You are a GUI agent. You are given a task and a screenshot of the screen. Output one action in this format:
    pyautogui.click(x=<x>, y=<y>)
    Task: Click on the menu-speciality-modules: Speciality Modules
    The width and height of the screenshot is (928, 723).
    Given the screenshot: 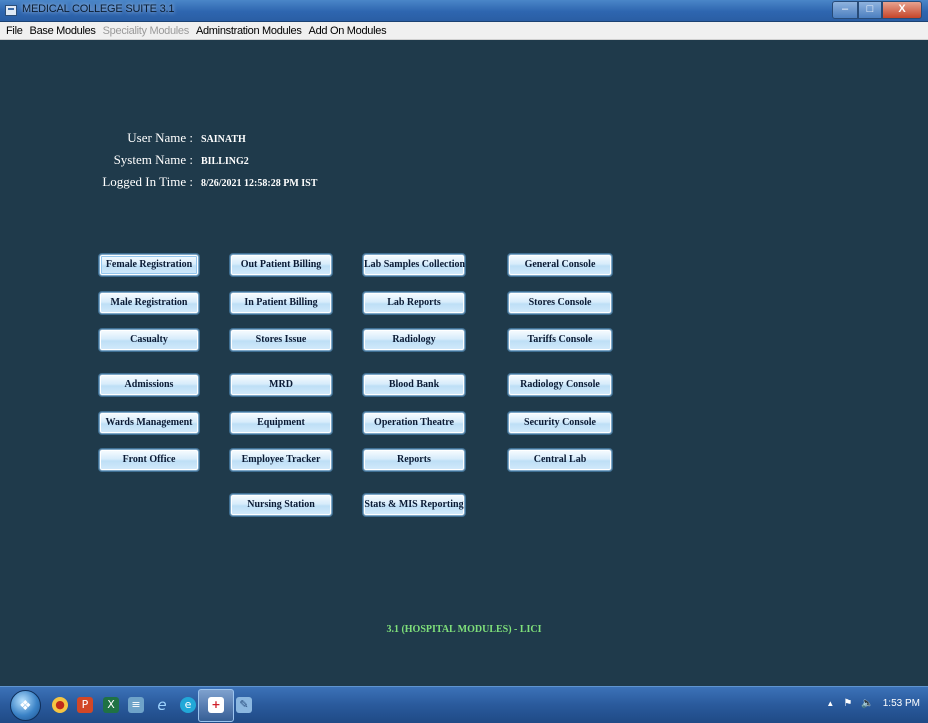 What is the action you would take?
    pyautogui.click(x=146, y=30)
    